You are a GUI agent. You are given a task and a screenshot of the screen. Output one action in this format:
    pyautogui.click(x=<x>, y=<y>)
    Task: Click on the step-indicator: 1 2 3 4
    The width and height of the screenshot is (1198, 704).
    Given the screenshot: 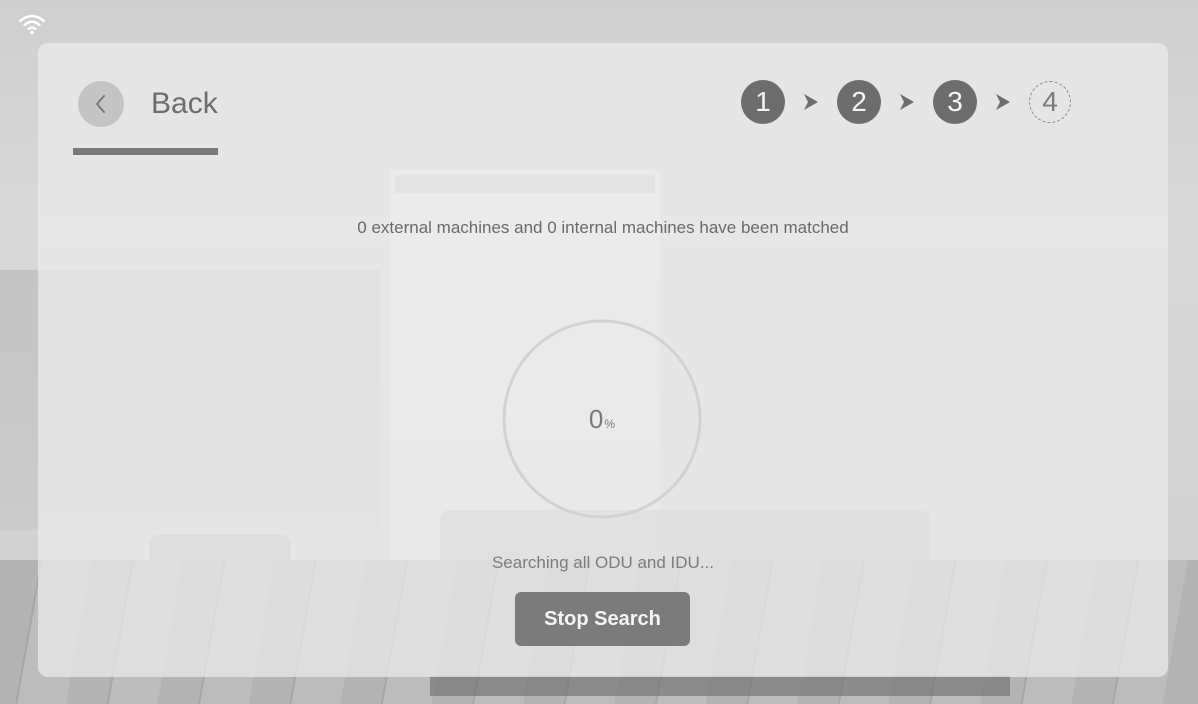 What is the action you would take?
    pyautogui.click(x=906, y=102)
    